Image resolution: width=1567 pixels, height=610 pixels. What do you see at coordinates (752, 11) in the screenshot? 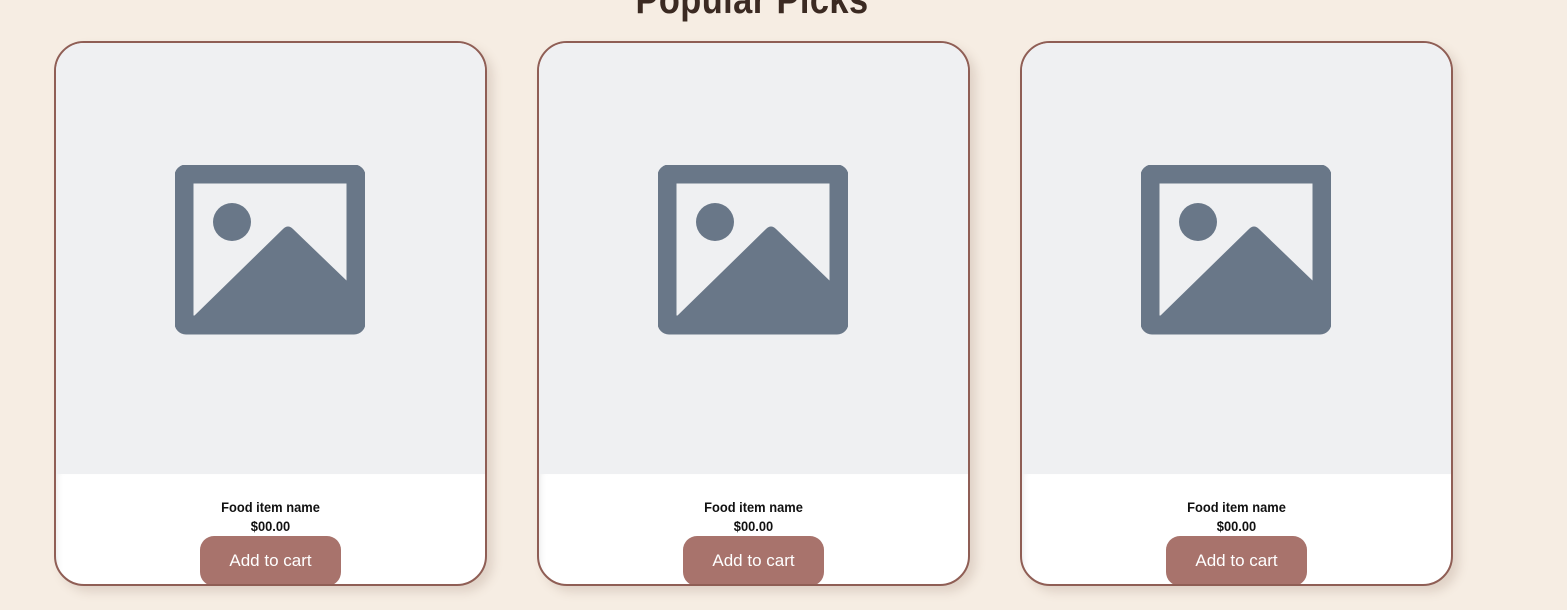
I see `section-title: Popular Picks` at bounding box center [752, 11].